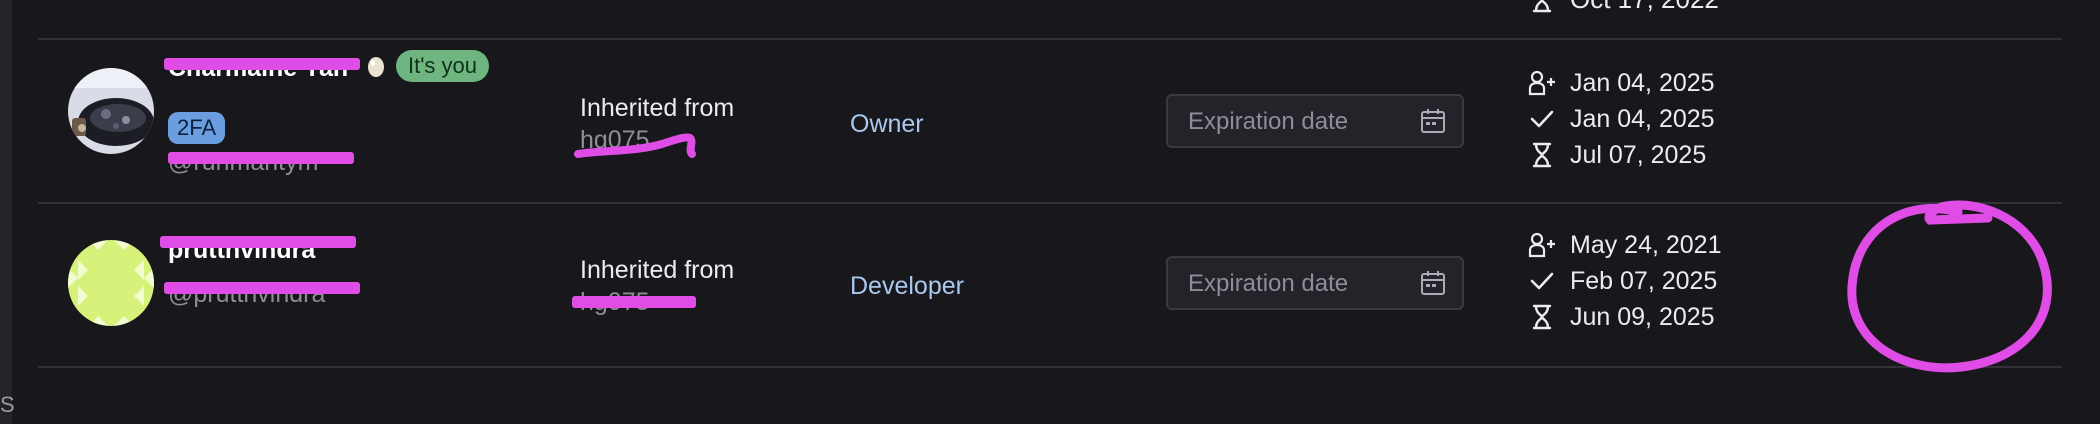  I want to click on expires-line: Jul 07, 2025, so click(1678, 155).